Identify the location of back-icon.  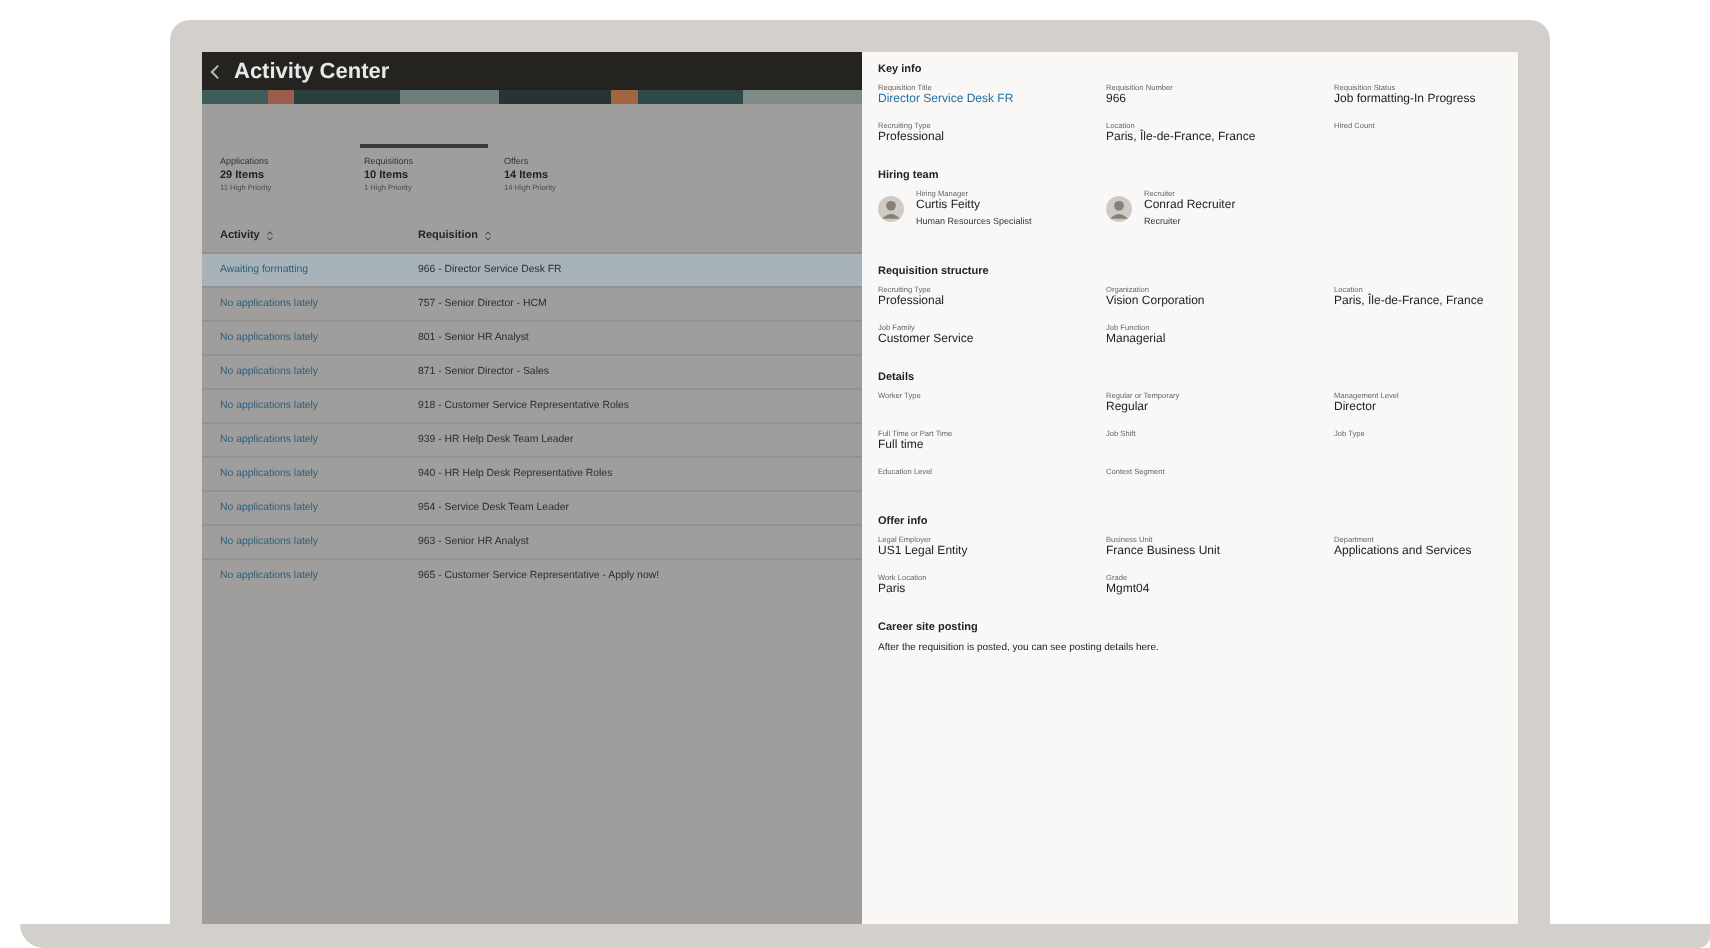
(215, 71).